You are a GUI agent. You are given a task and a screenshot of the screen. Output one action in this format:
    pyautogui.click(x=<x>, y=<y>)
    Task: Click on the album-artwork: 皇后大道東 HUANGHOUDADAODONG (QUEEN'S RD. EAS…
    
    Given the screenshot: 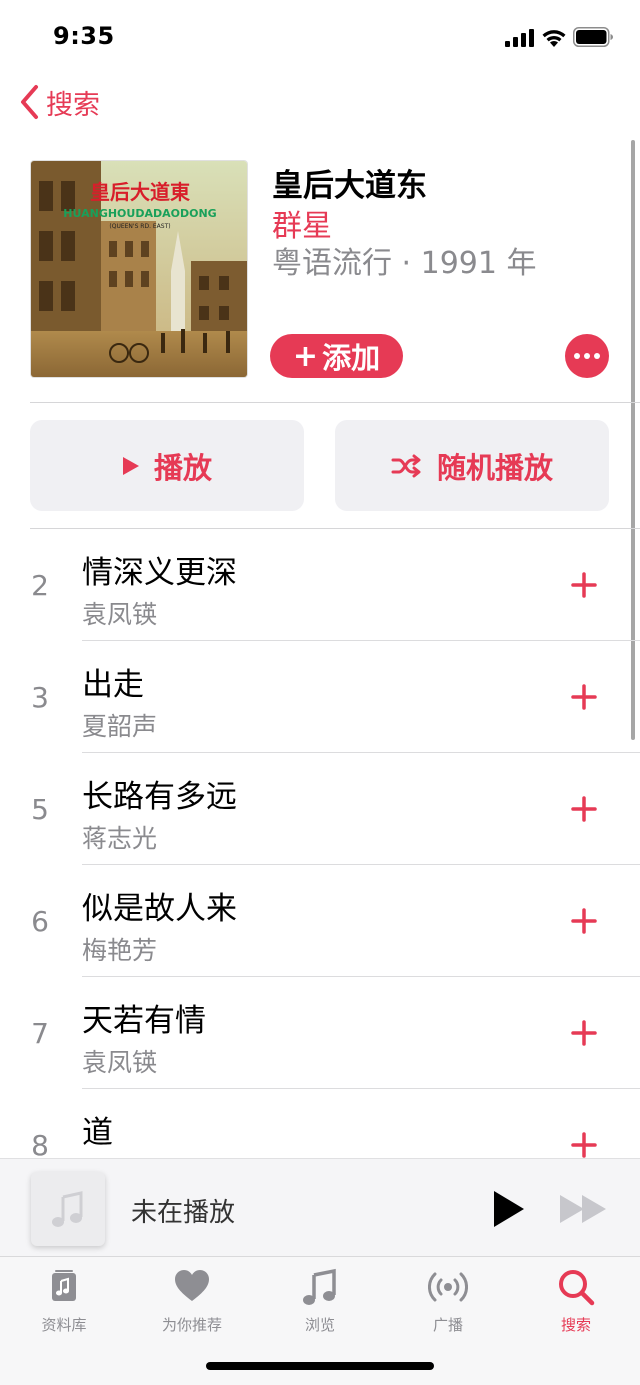 What is the action you would take?
    pyautogui.click(x=139, y=269)
    